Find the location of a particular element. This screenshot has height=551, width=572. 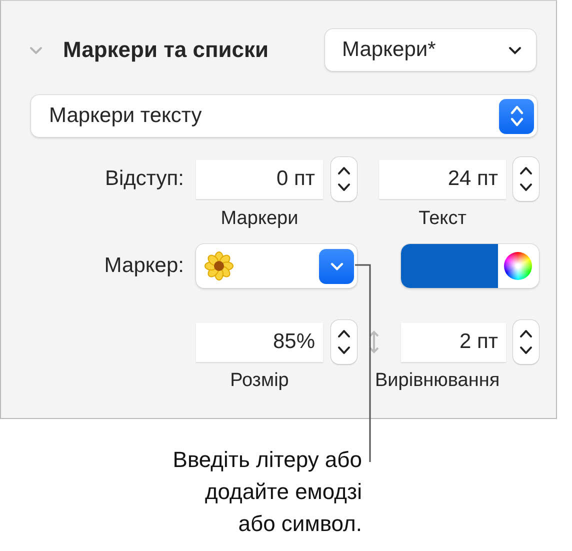

number-field: 0 пт is located at coordinates (259, 179).